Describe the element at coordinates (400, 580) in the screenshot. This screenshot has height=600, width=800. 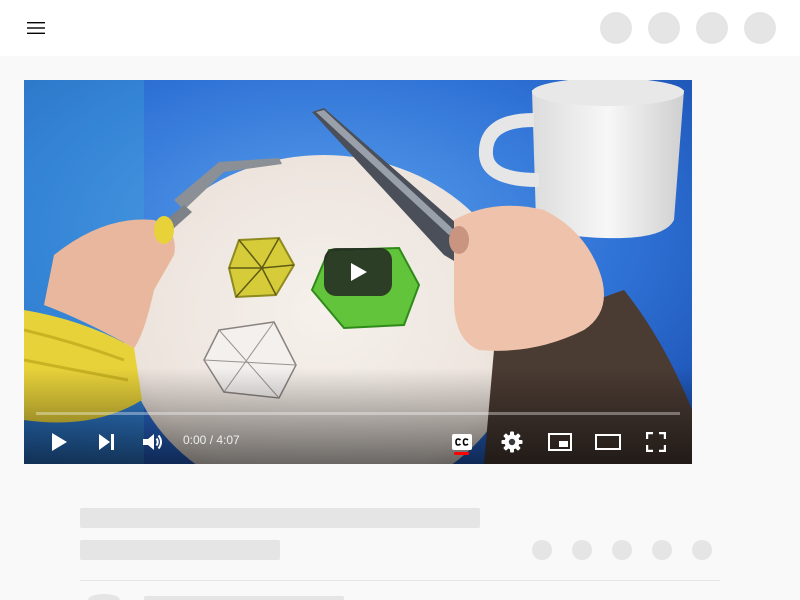
I see `divider` at that location.